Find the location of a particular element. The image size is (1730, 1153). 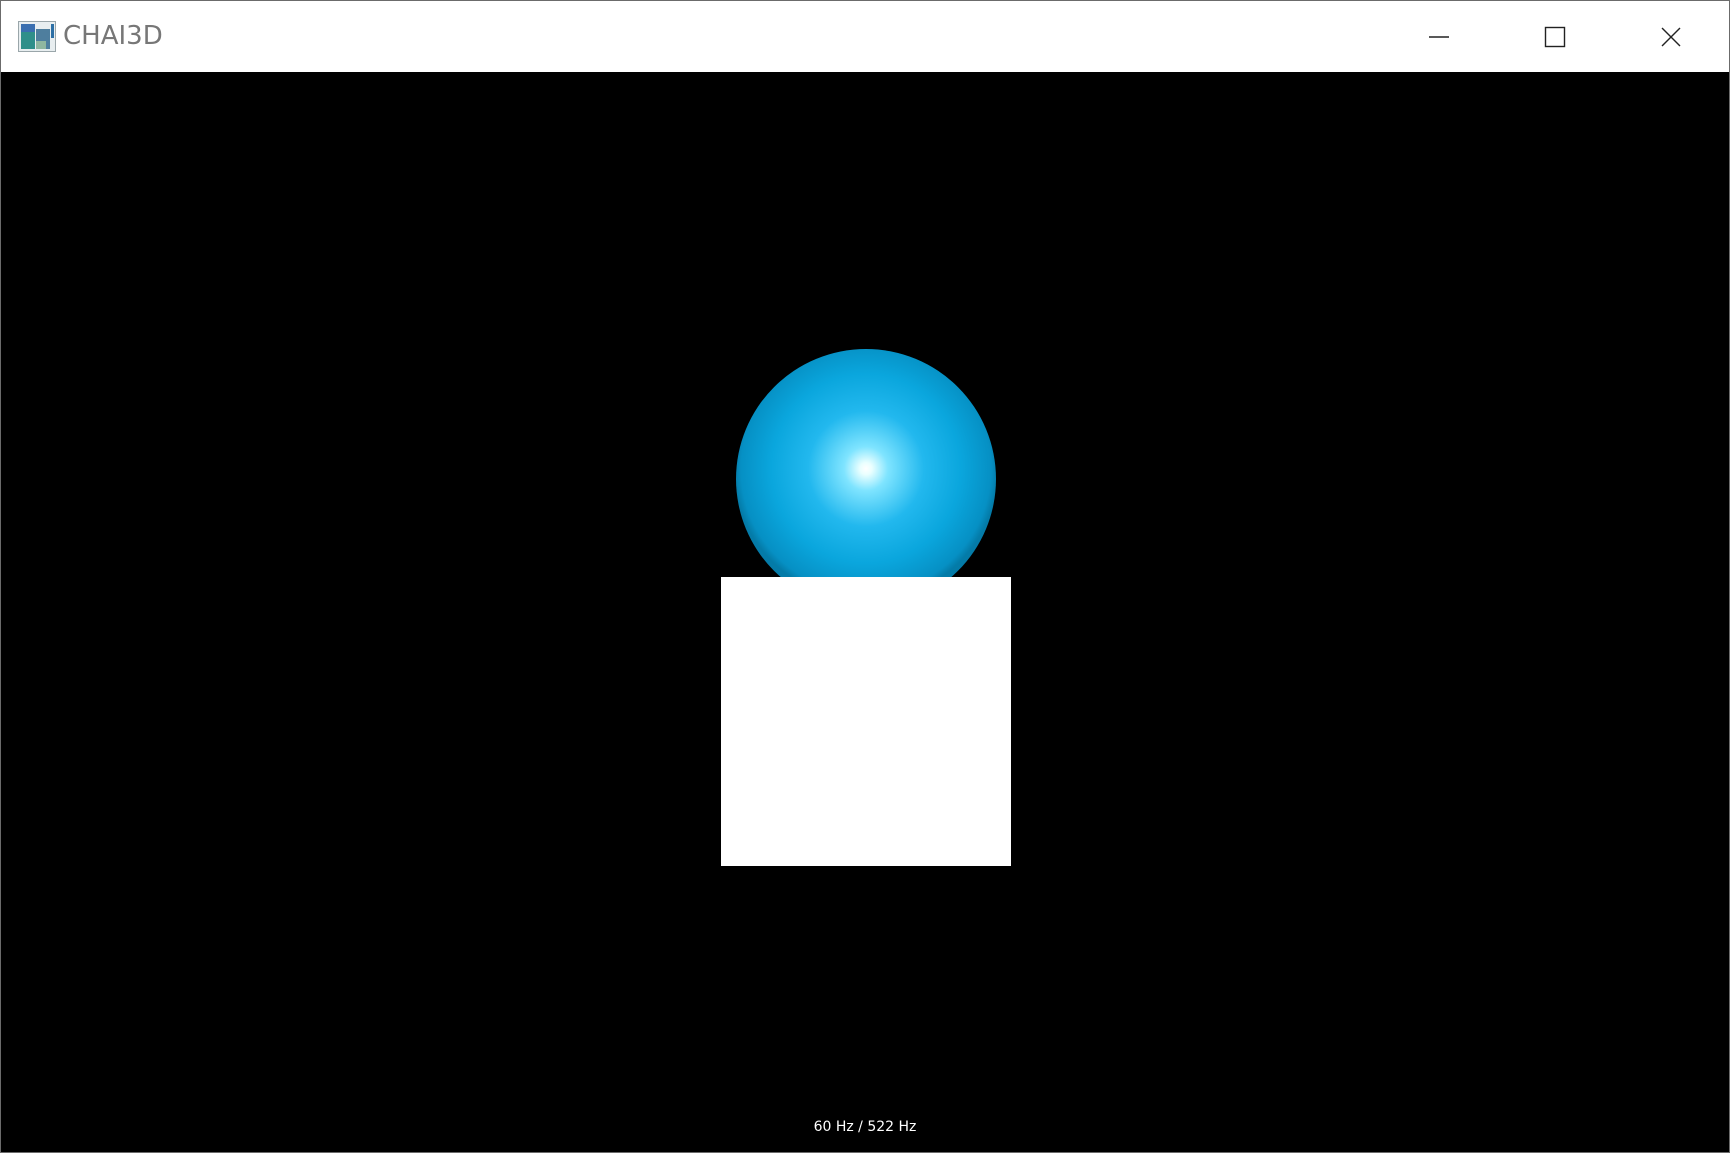

close-icon is located at coordinates (1671, 37).